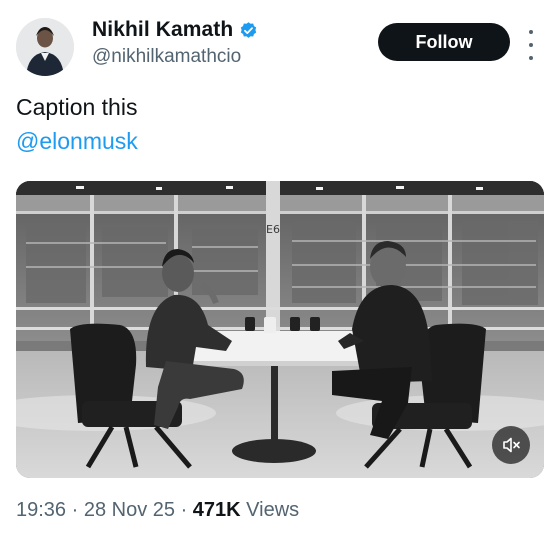 The width and height of the screenshot is (560, 560). I want to click on tweet-text-line: Caption this, so click(77, 107).